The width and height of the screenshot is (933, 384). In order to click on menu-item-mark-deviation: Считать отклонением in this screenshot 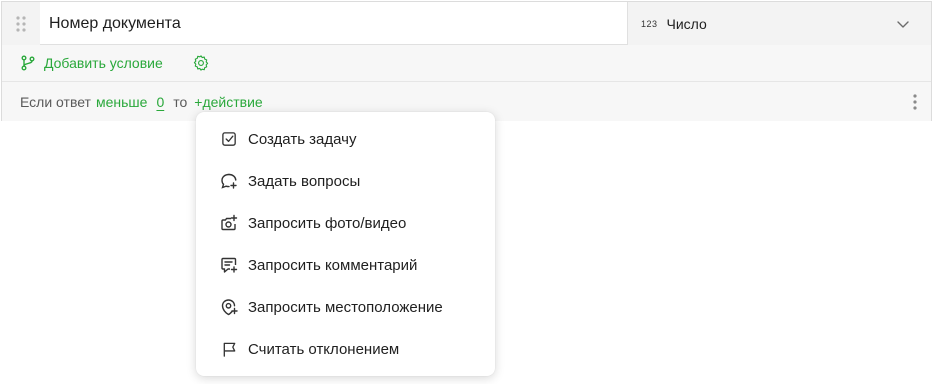, I will do `click(345, 349)`.